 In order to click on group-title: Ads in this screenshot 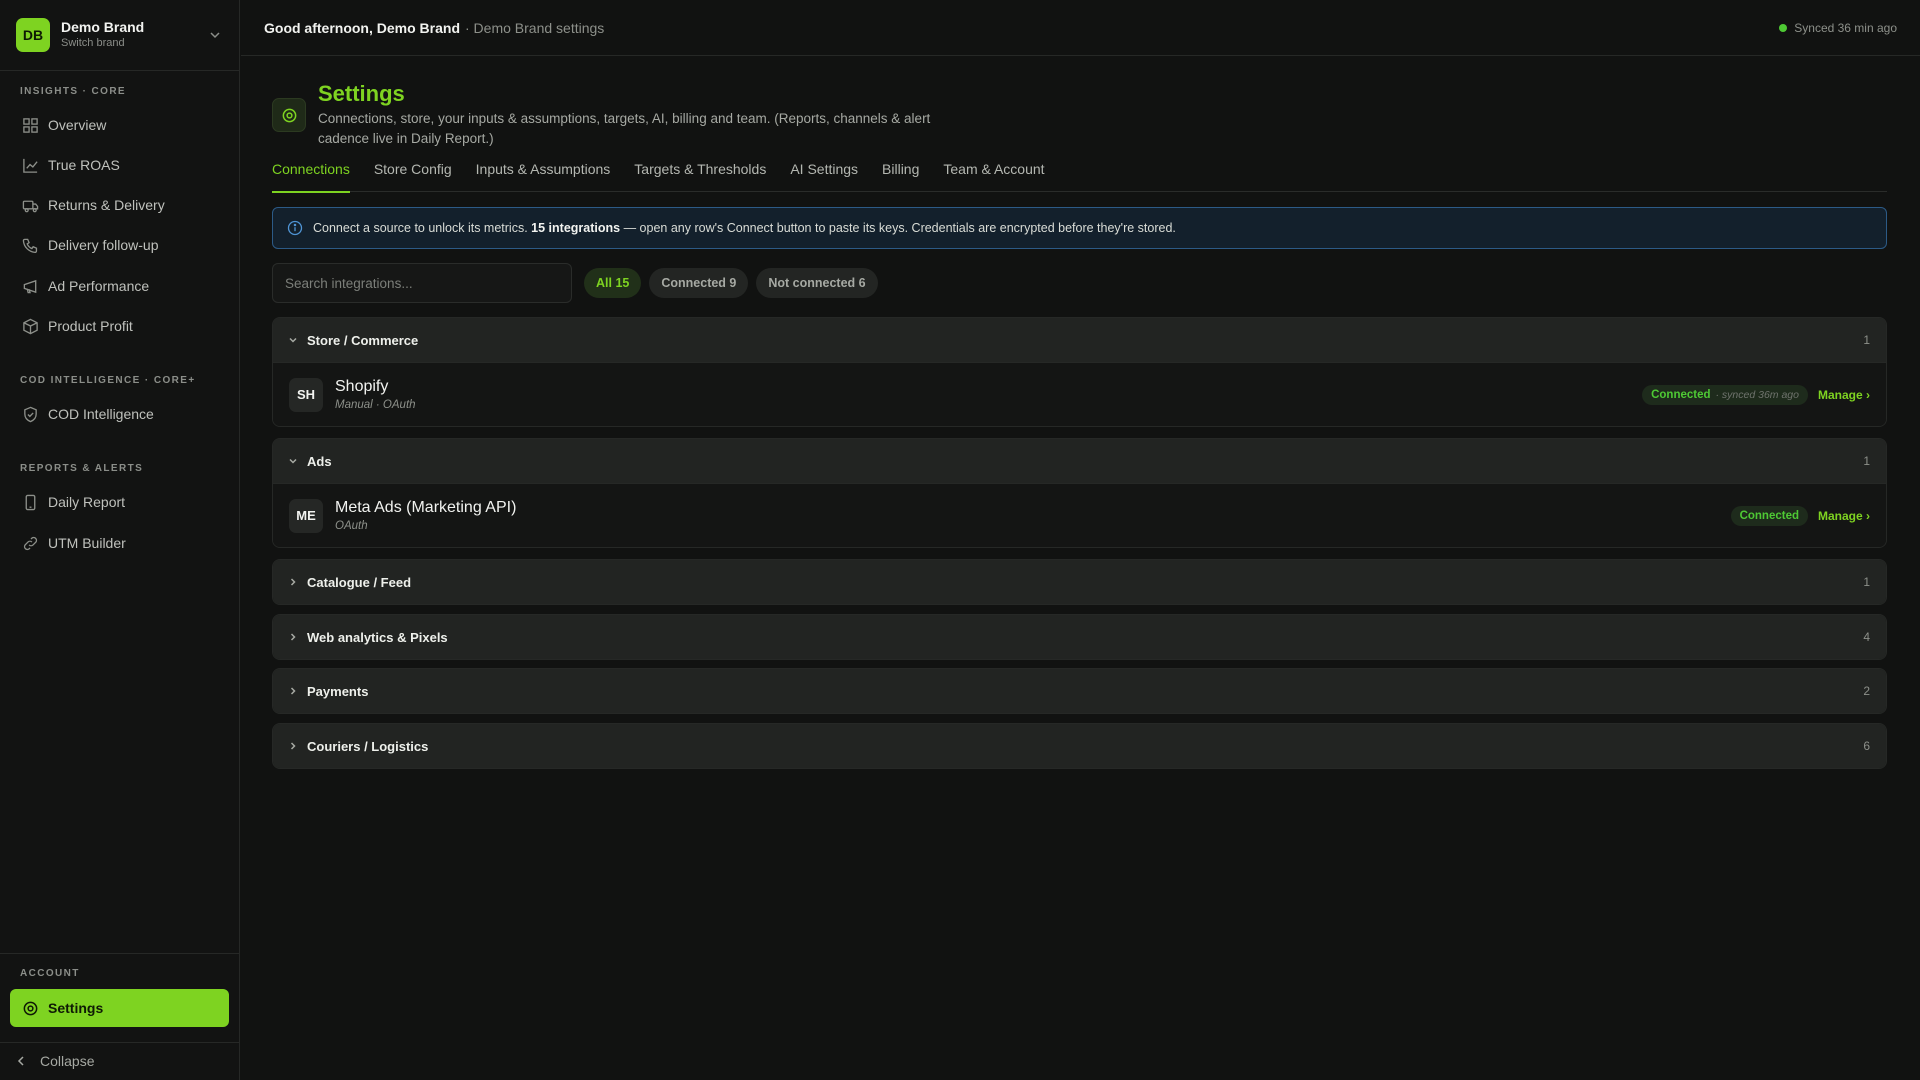, I will do `click(319, 461)`.